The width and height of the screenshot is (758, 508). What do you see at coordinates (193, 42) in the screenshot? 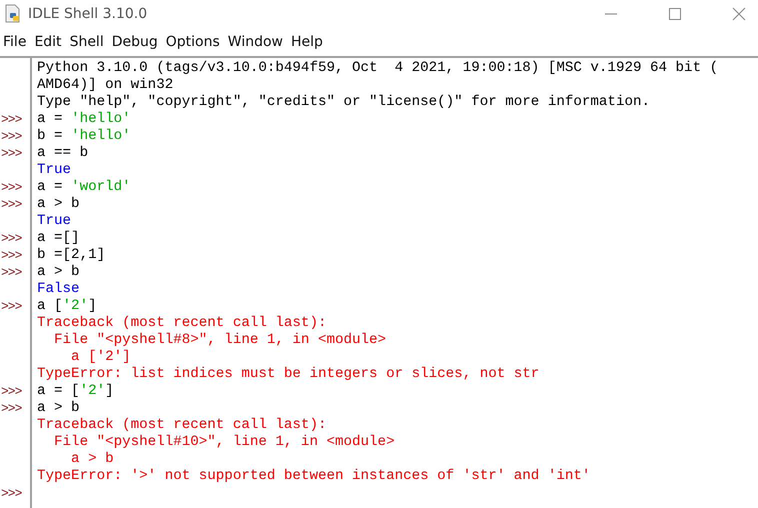
I see `menu-item: Options` at bounding box center [193, 42].